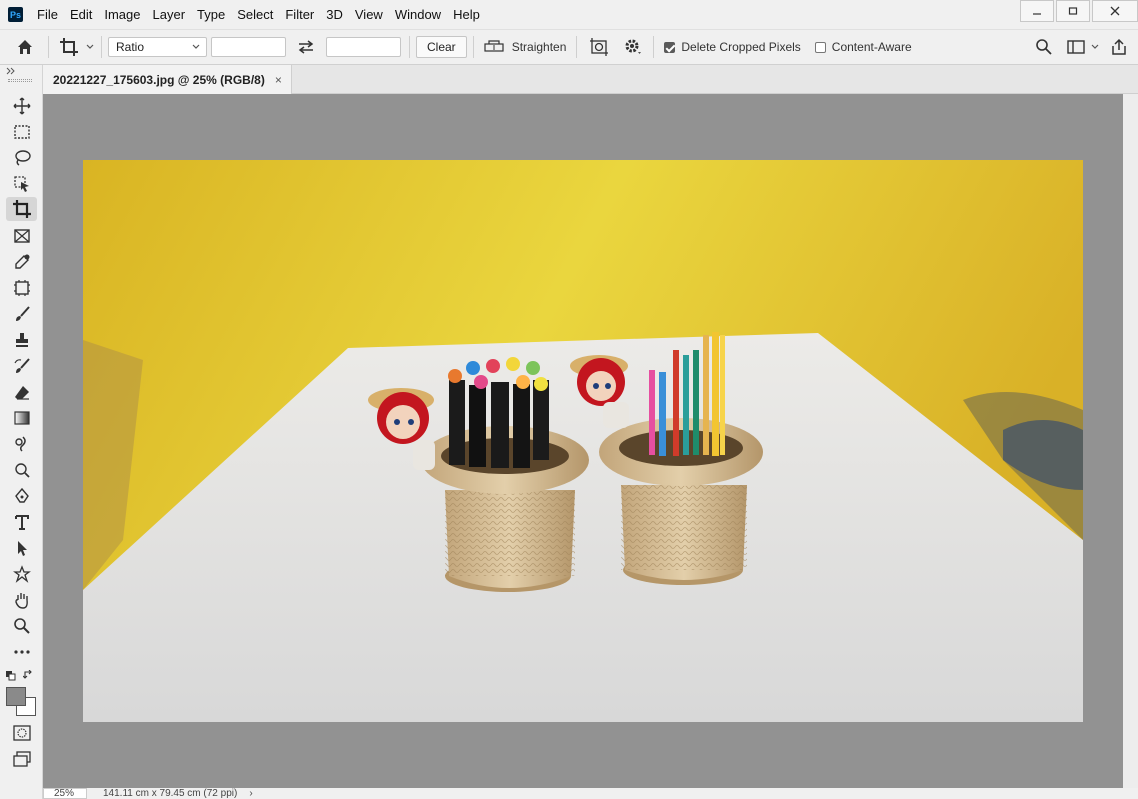 The height and width of the screenshot is (799, 1138). I want to click on history-brush-icon, so click(21, 365).